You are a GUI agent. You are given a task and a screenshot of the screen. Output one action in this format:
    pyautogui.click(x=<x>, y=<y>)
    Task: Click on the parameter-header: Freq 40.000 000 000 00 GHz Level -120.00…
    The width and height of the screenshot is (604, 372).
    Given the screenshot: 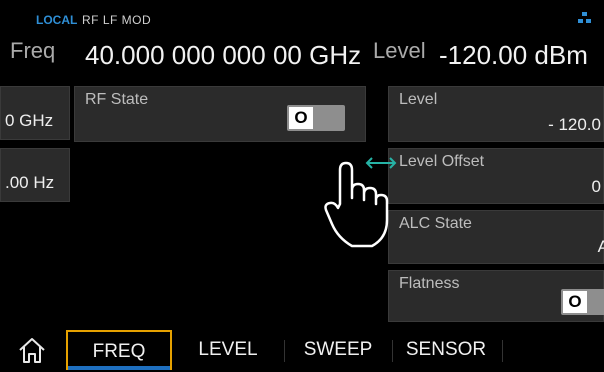 What is the action you would take?
    pyautogui.click(x=302, y=52)
    